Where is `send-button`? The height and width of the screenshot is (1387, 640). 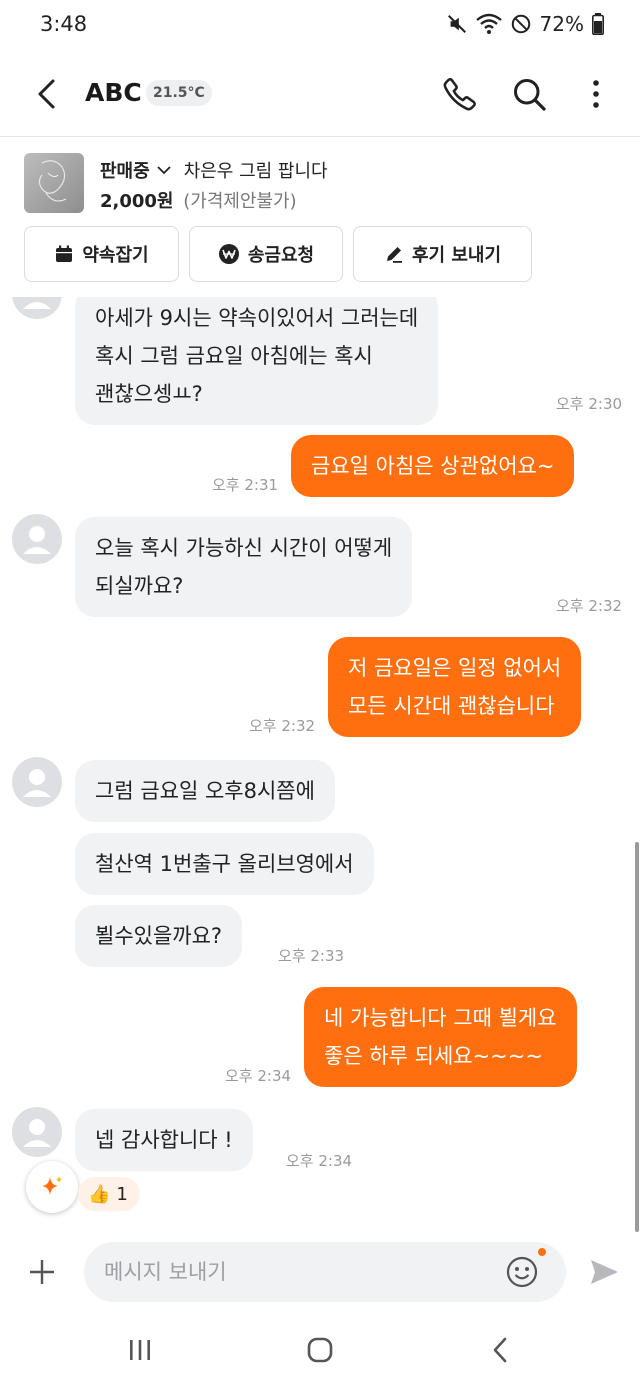
send-button is located at coordinates (604, 1272).